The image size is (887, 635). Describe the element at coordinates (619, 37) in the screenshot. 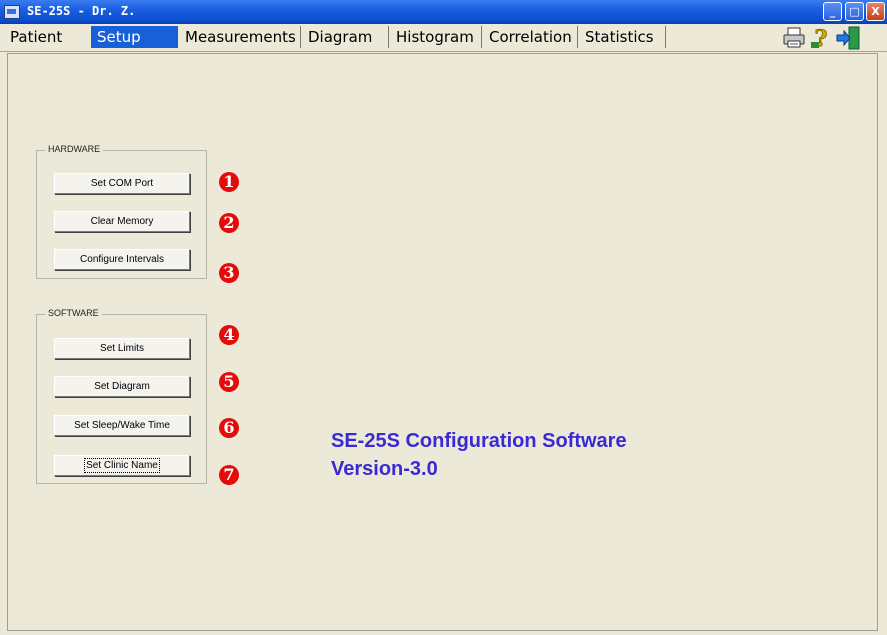

I see `tab-statistics: Statistics` at that location.